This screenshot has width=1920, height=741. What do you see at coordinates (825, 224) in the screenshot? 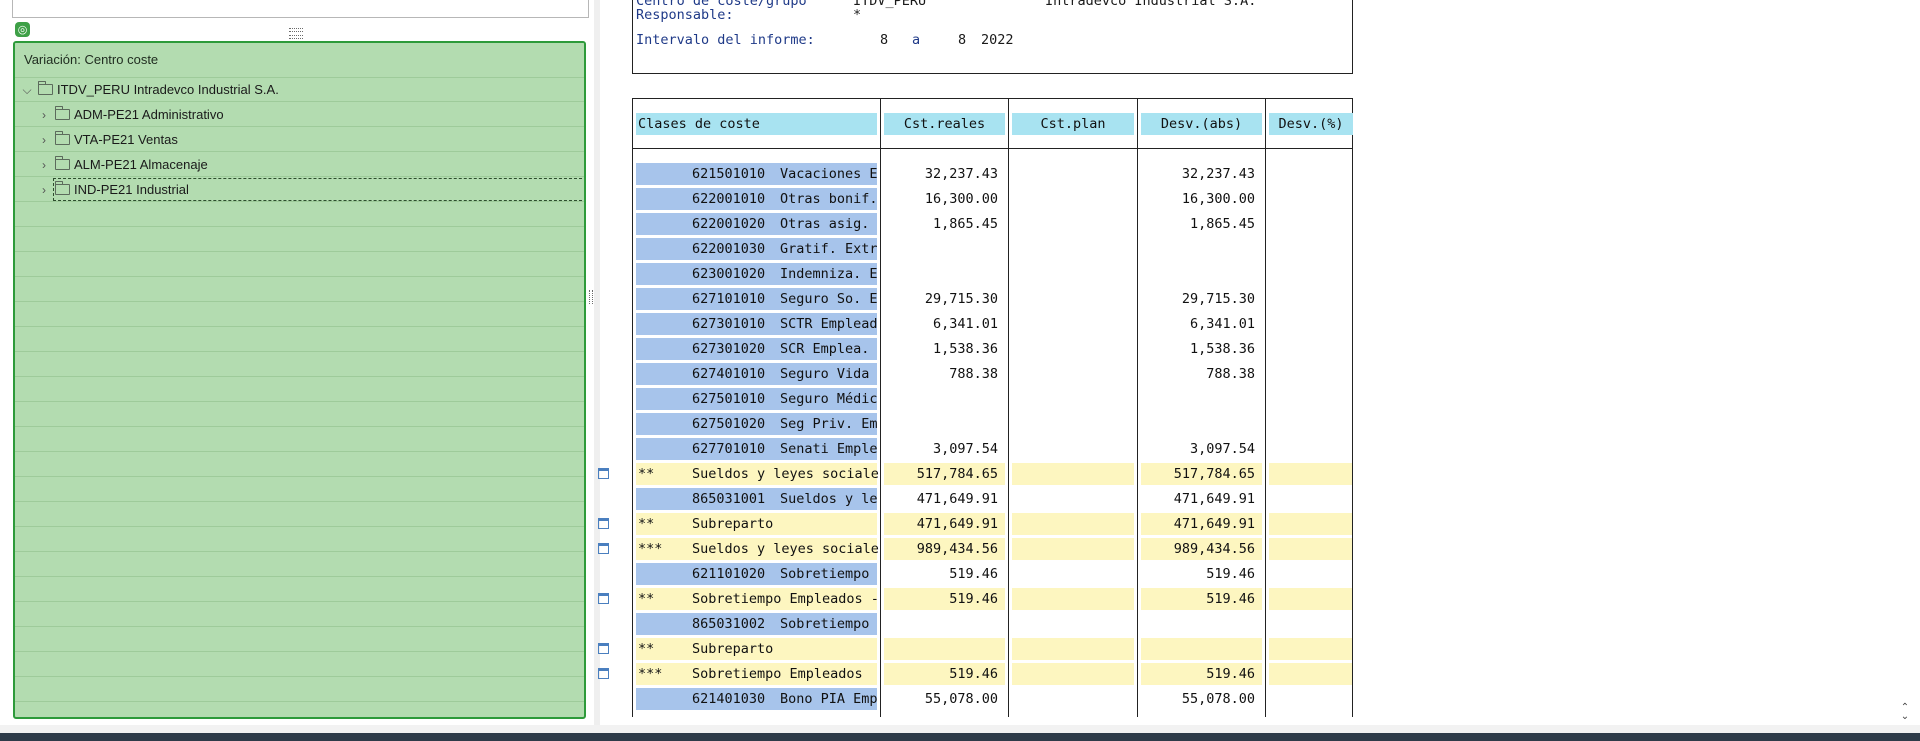
I see `cost-element-name: Otras asig.` at bounding box center [825, 224].